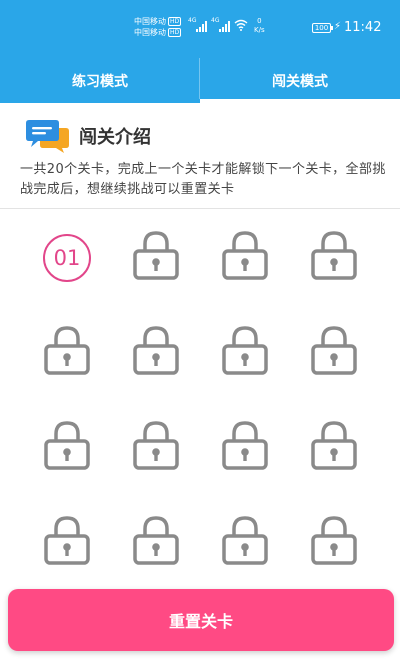 This screenshot has width=400, height=660. What do you see at coordinates (300, 80) in the screenshot?
I see `tab-challenge-mode: 闯关模式` at bounding box center [300, 80].